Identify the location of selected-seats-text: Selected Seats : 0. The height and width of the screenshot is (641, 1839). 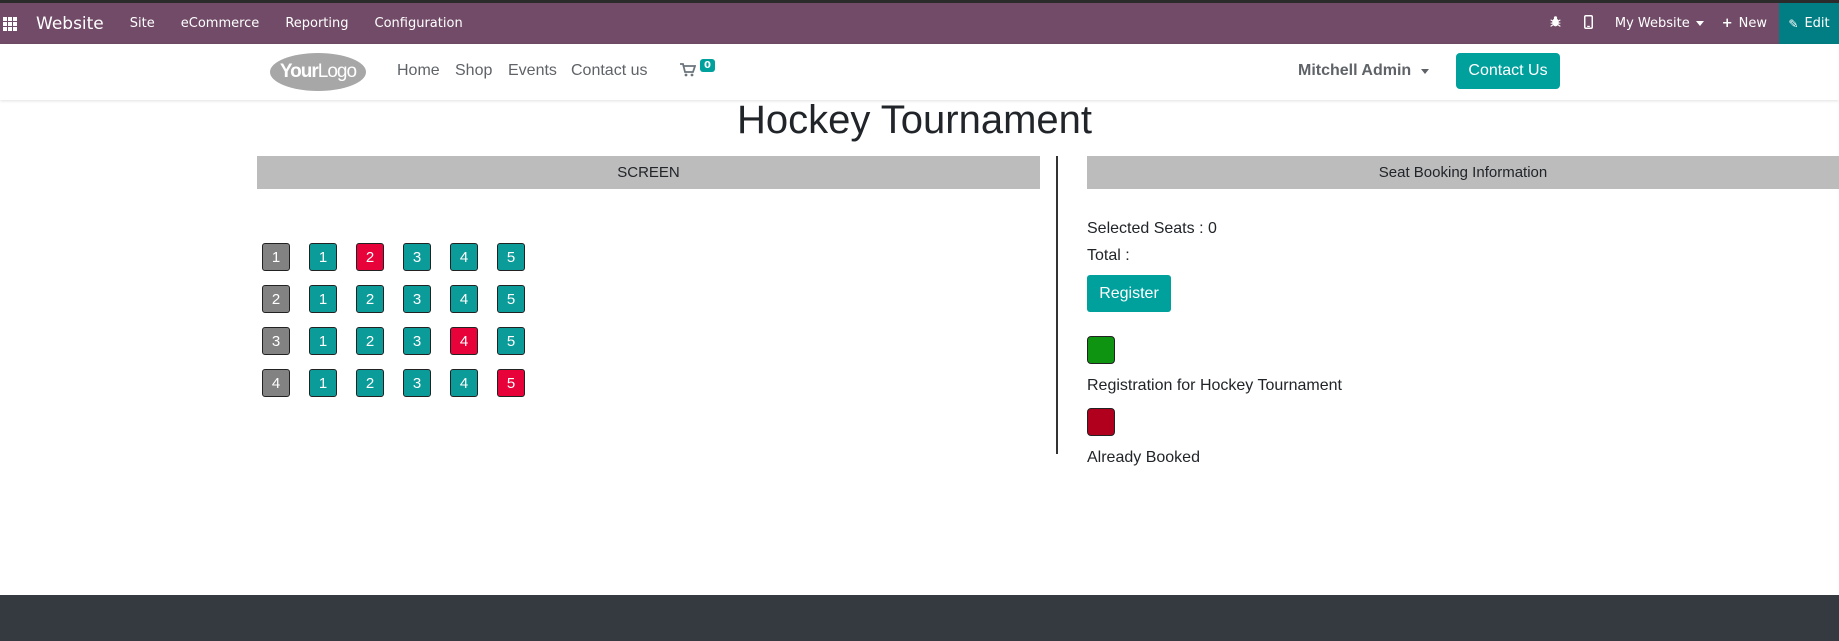
(1152, 228).